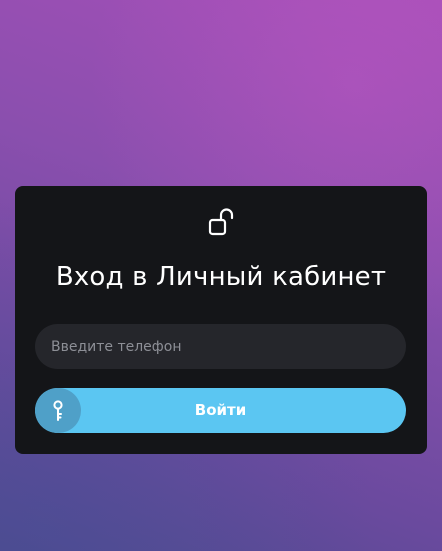 The height and width of the screenshot is (551, 442). I want to click on page-title: Вход в Личный кабинет, so click(221, 277).